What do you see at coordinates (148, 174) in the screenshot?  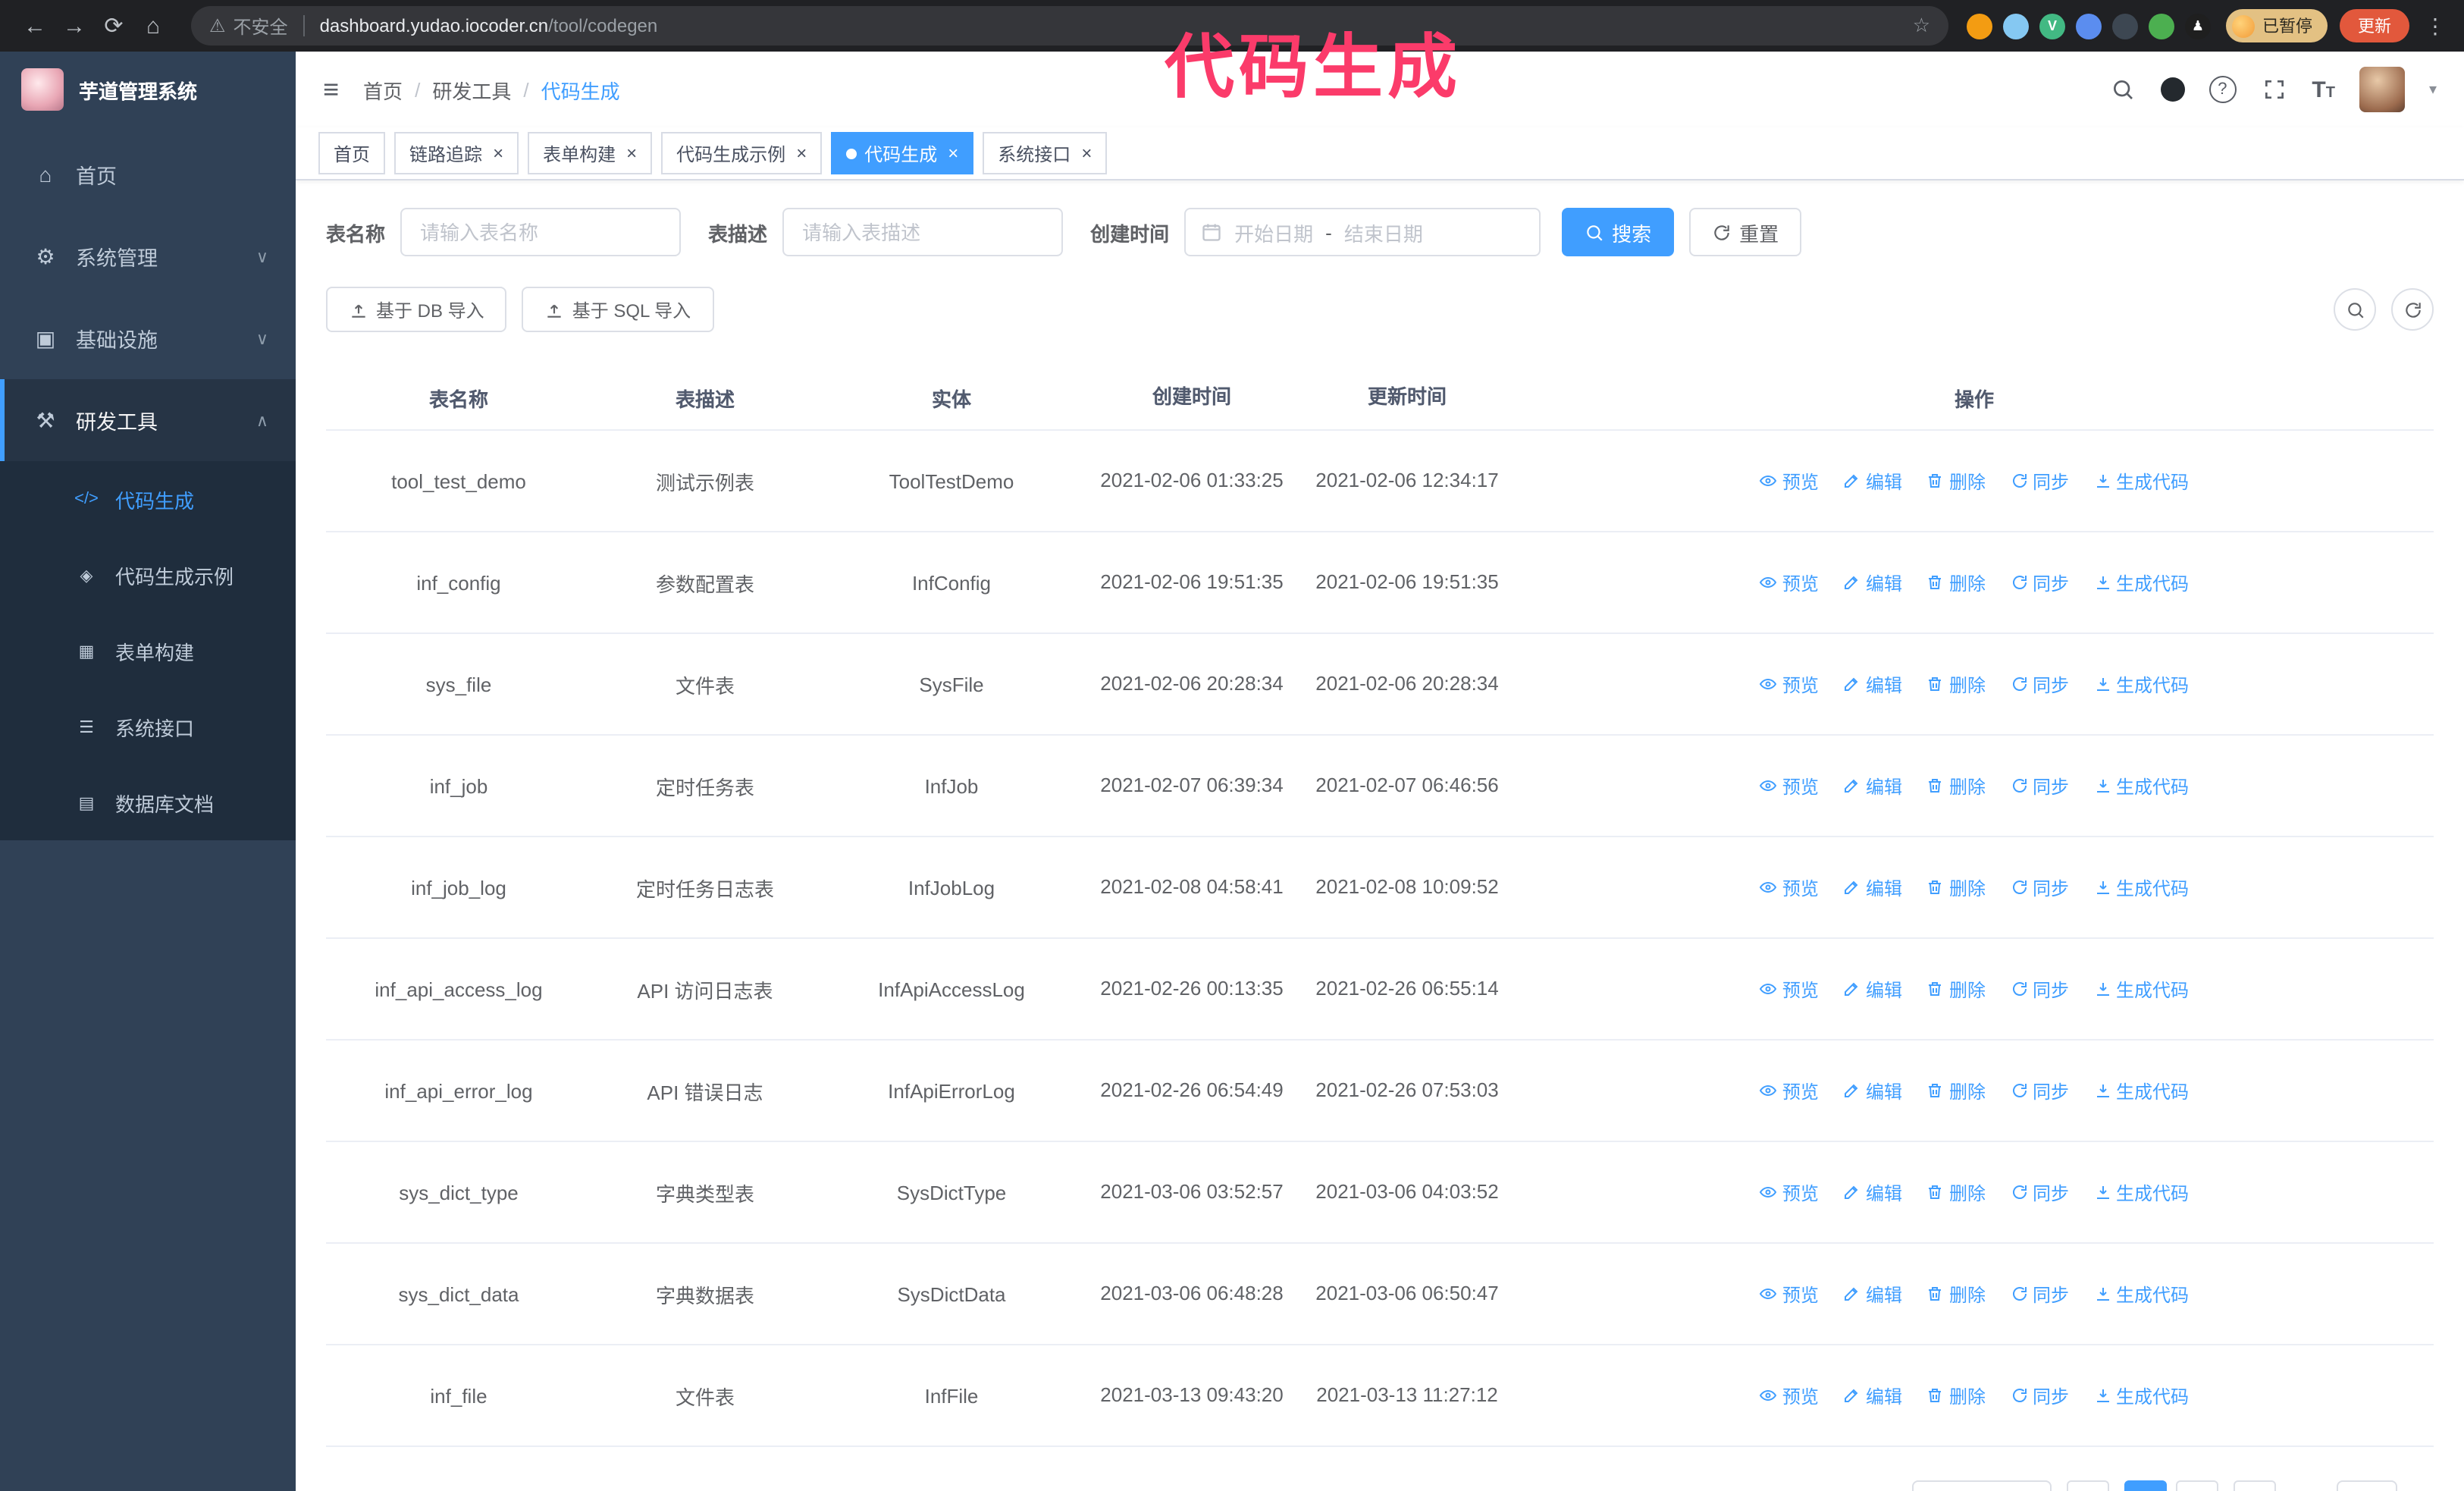 I see `sidebar-item-home: ⌂ 首页` at bounding box center [148, 174].